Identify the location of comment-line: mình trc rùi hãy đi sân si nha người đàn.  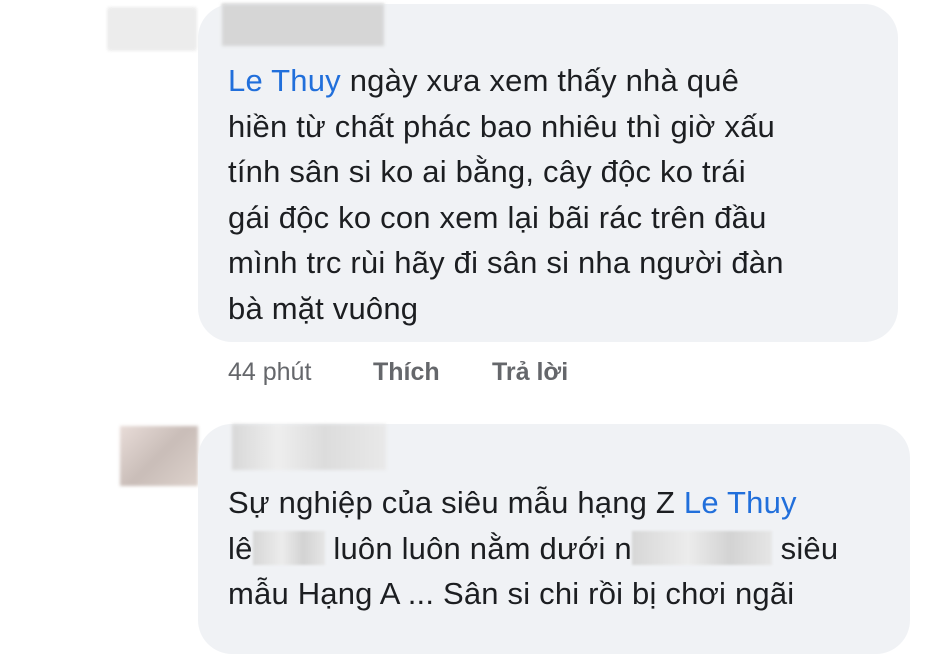
(506, 262).